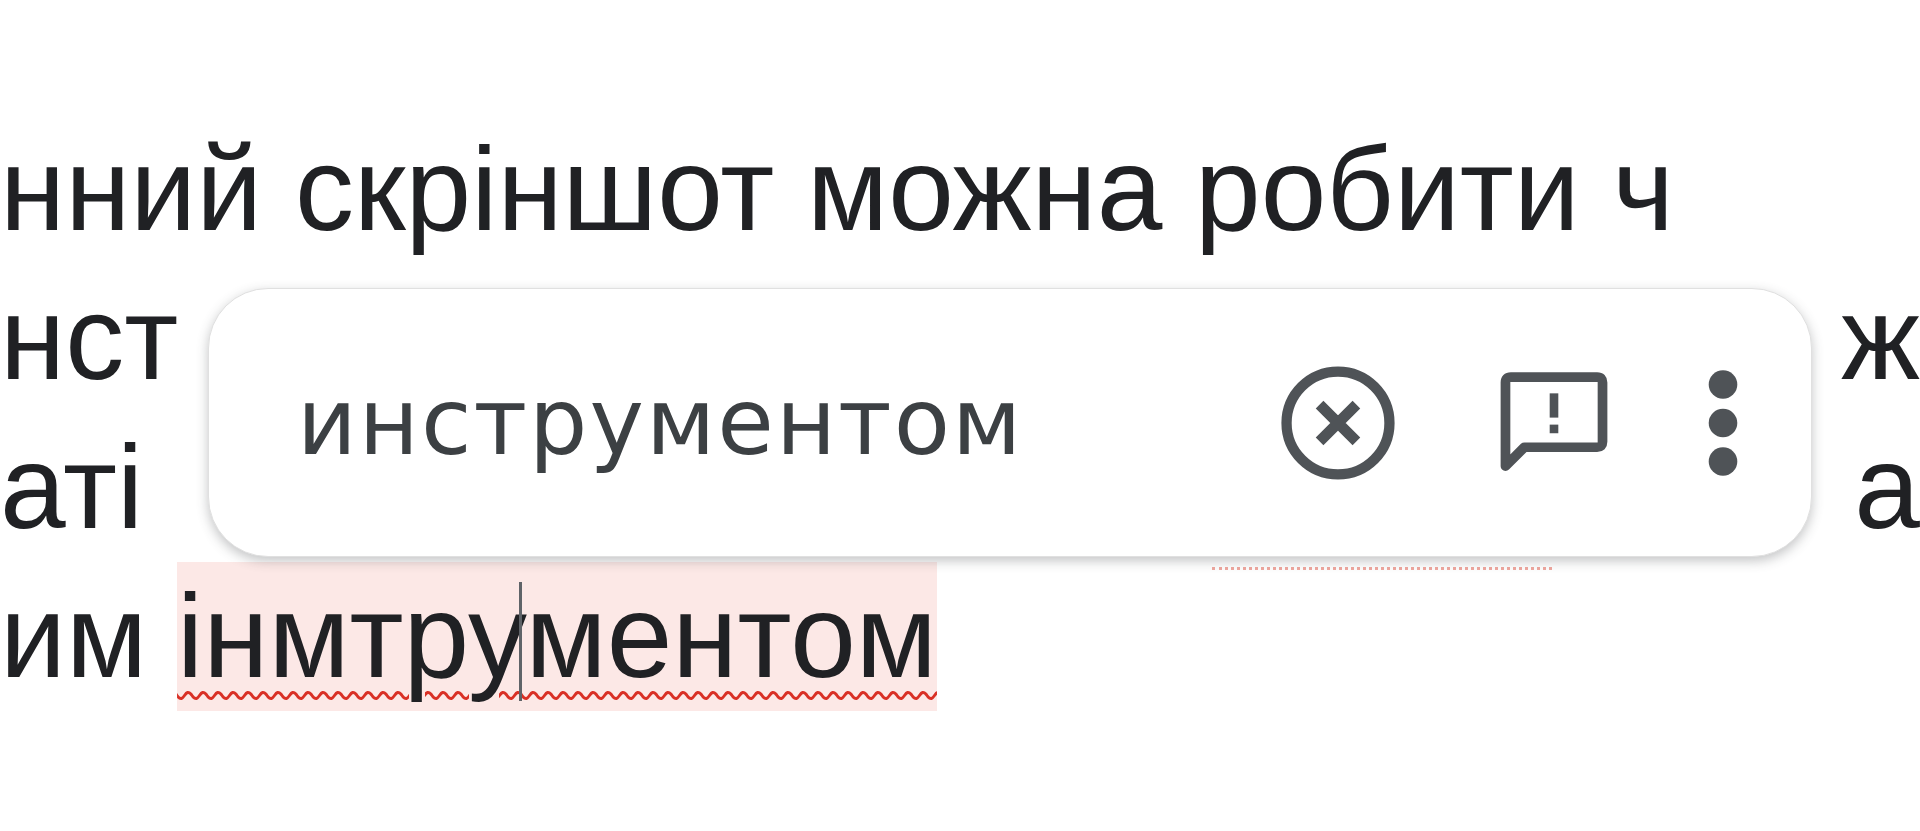 This screenshot has height=831, width=1920. Describe the element at coordinates (89, 338) in the screenshot. I see `document-text: нст` at that location.